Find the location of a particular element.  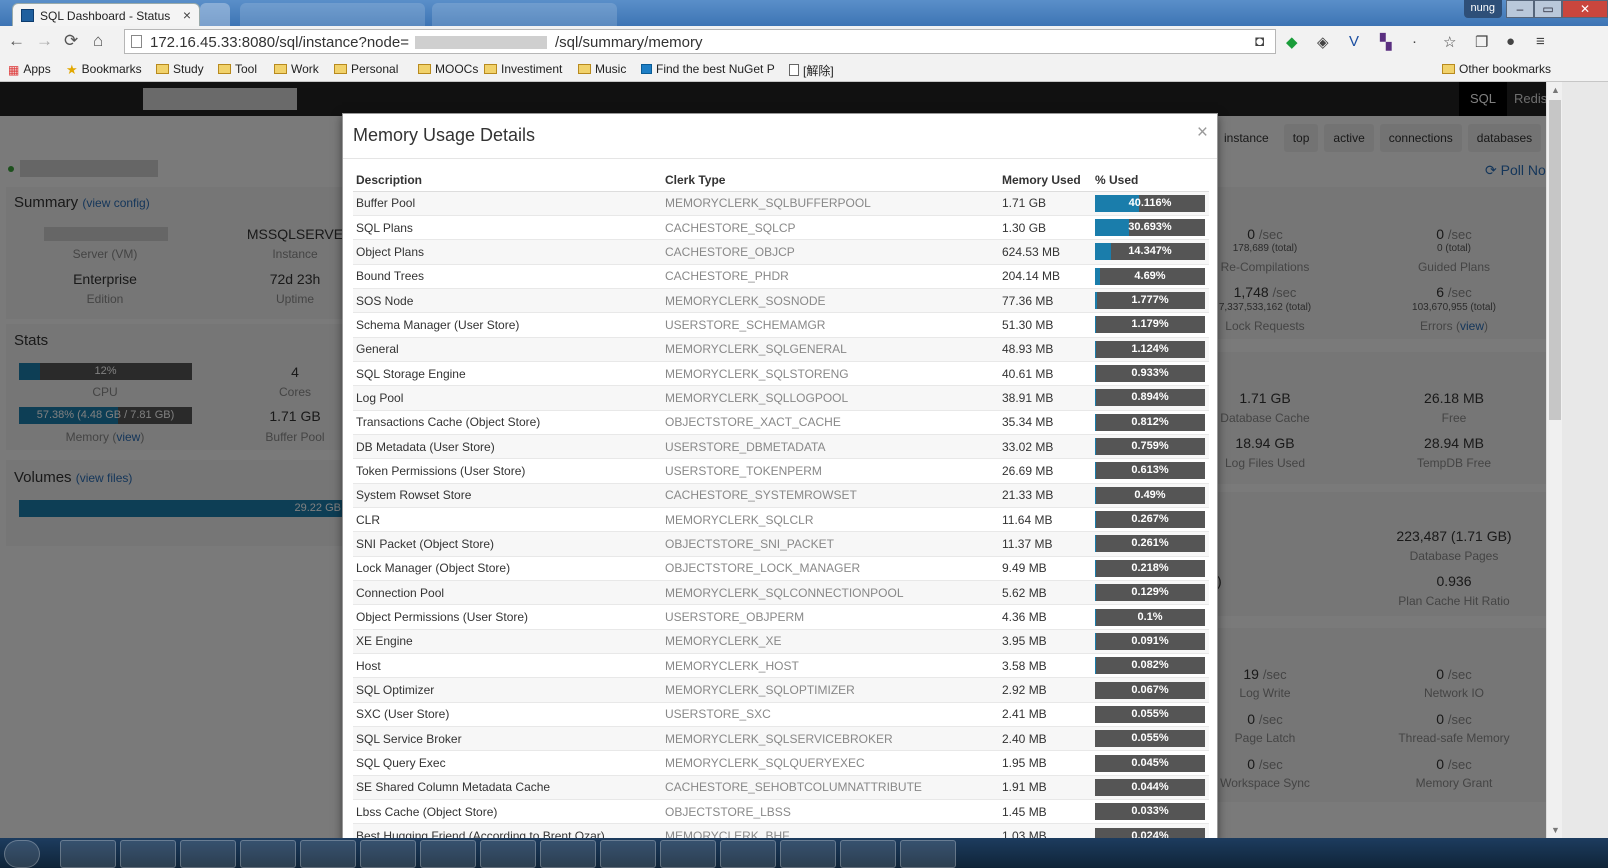

extension-v-icon: V is located at coordinates (1354, 41).